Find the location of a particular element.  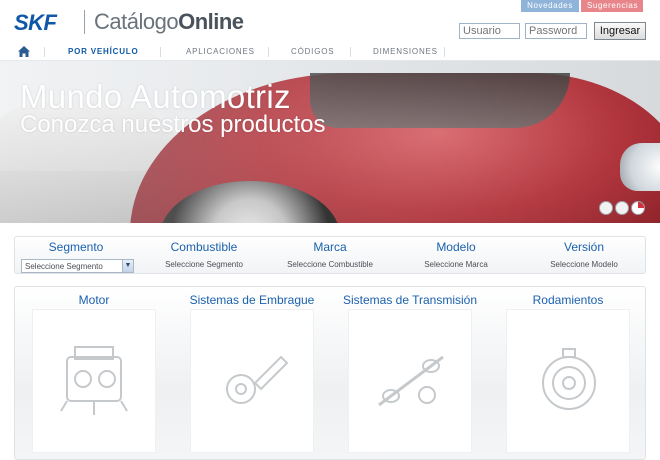

engine-icon is located at coordinates (94, 380).